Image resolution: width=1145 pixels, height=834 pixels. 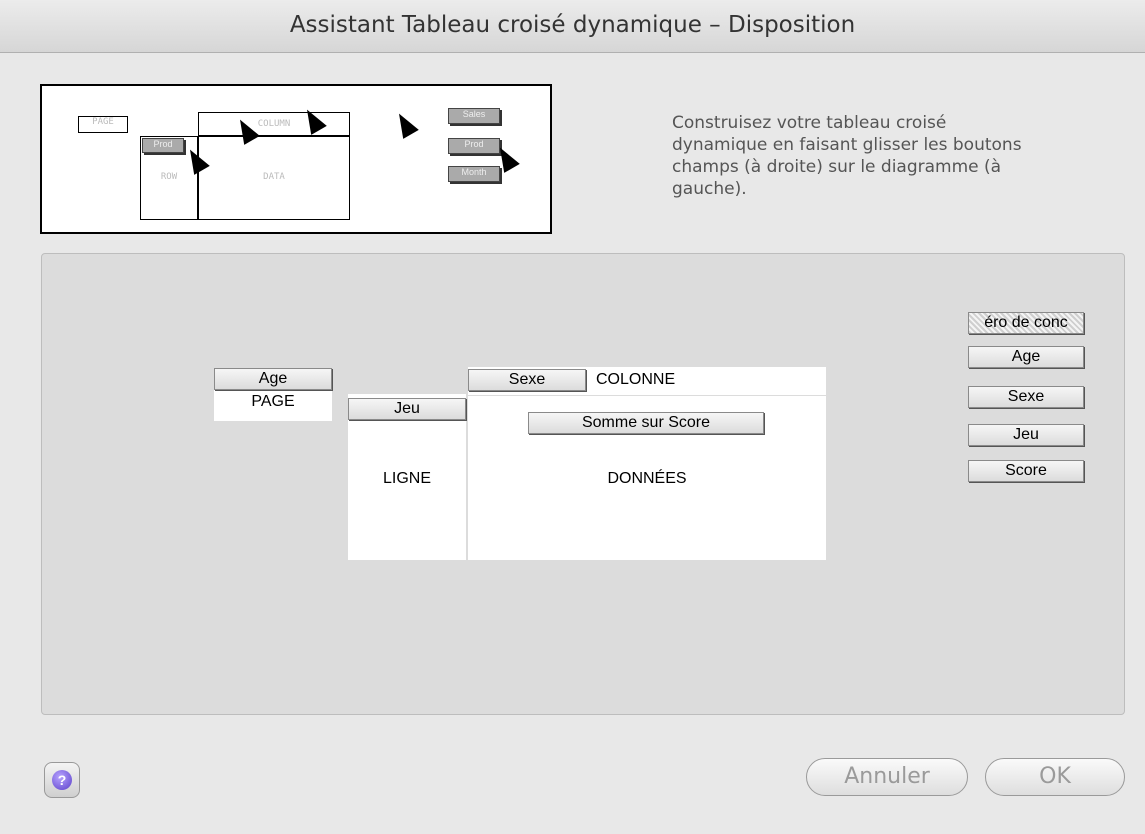 What do you see at coordinates (646, 423) in the screenshot?
I see `field-button-score-sum: Somme sur Score` at bounding box center [646, 423].